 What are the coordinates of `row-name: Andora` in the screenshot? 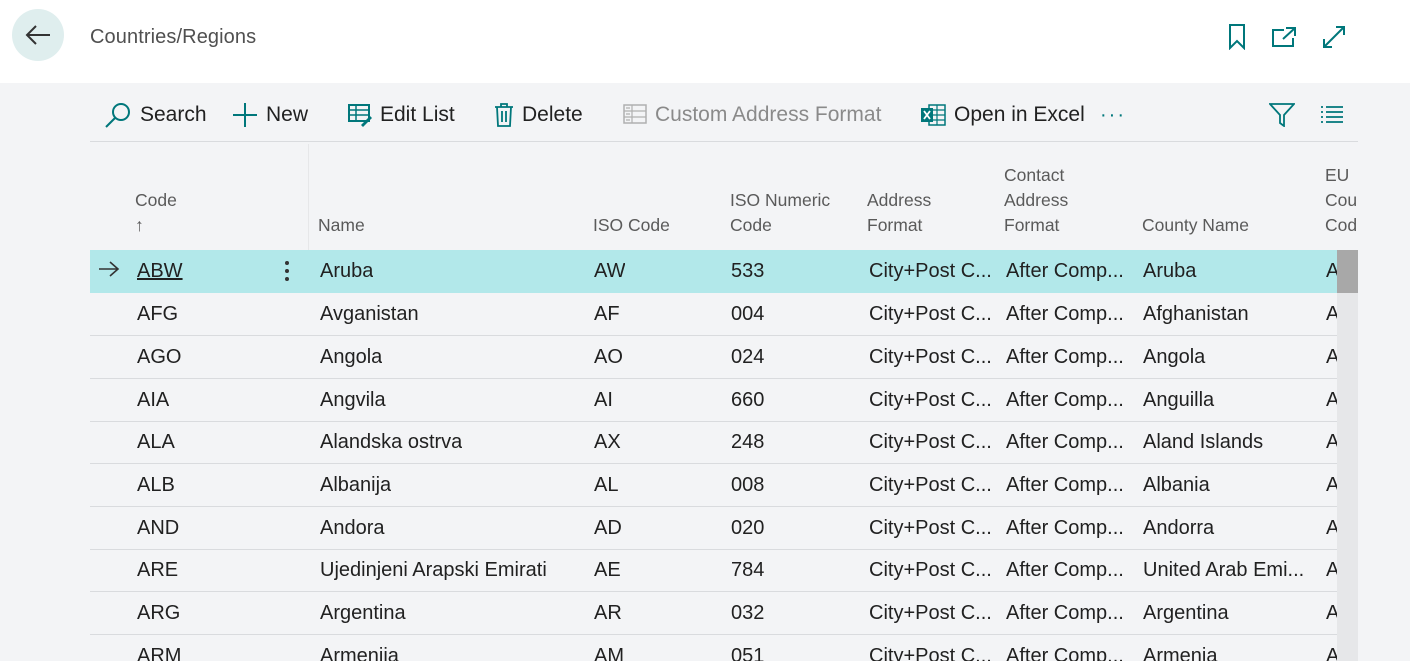 It's located at (352, 528).